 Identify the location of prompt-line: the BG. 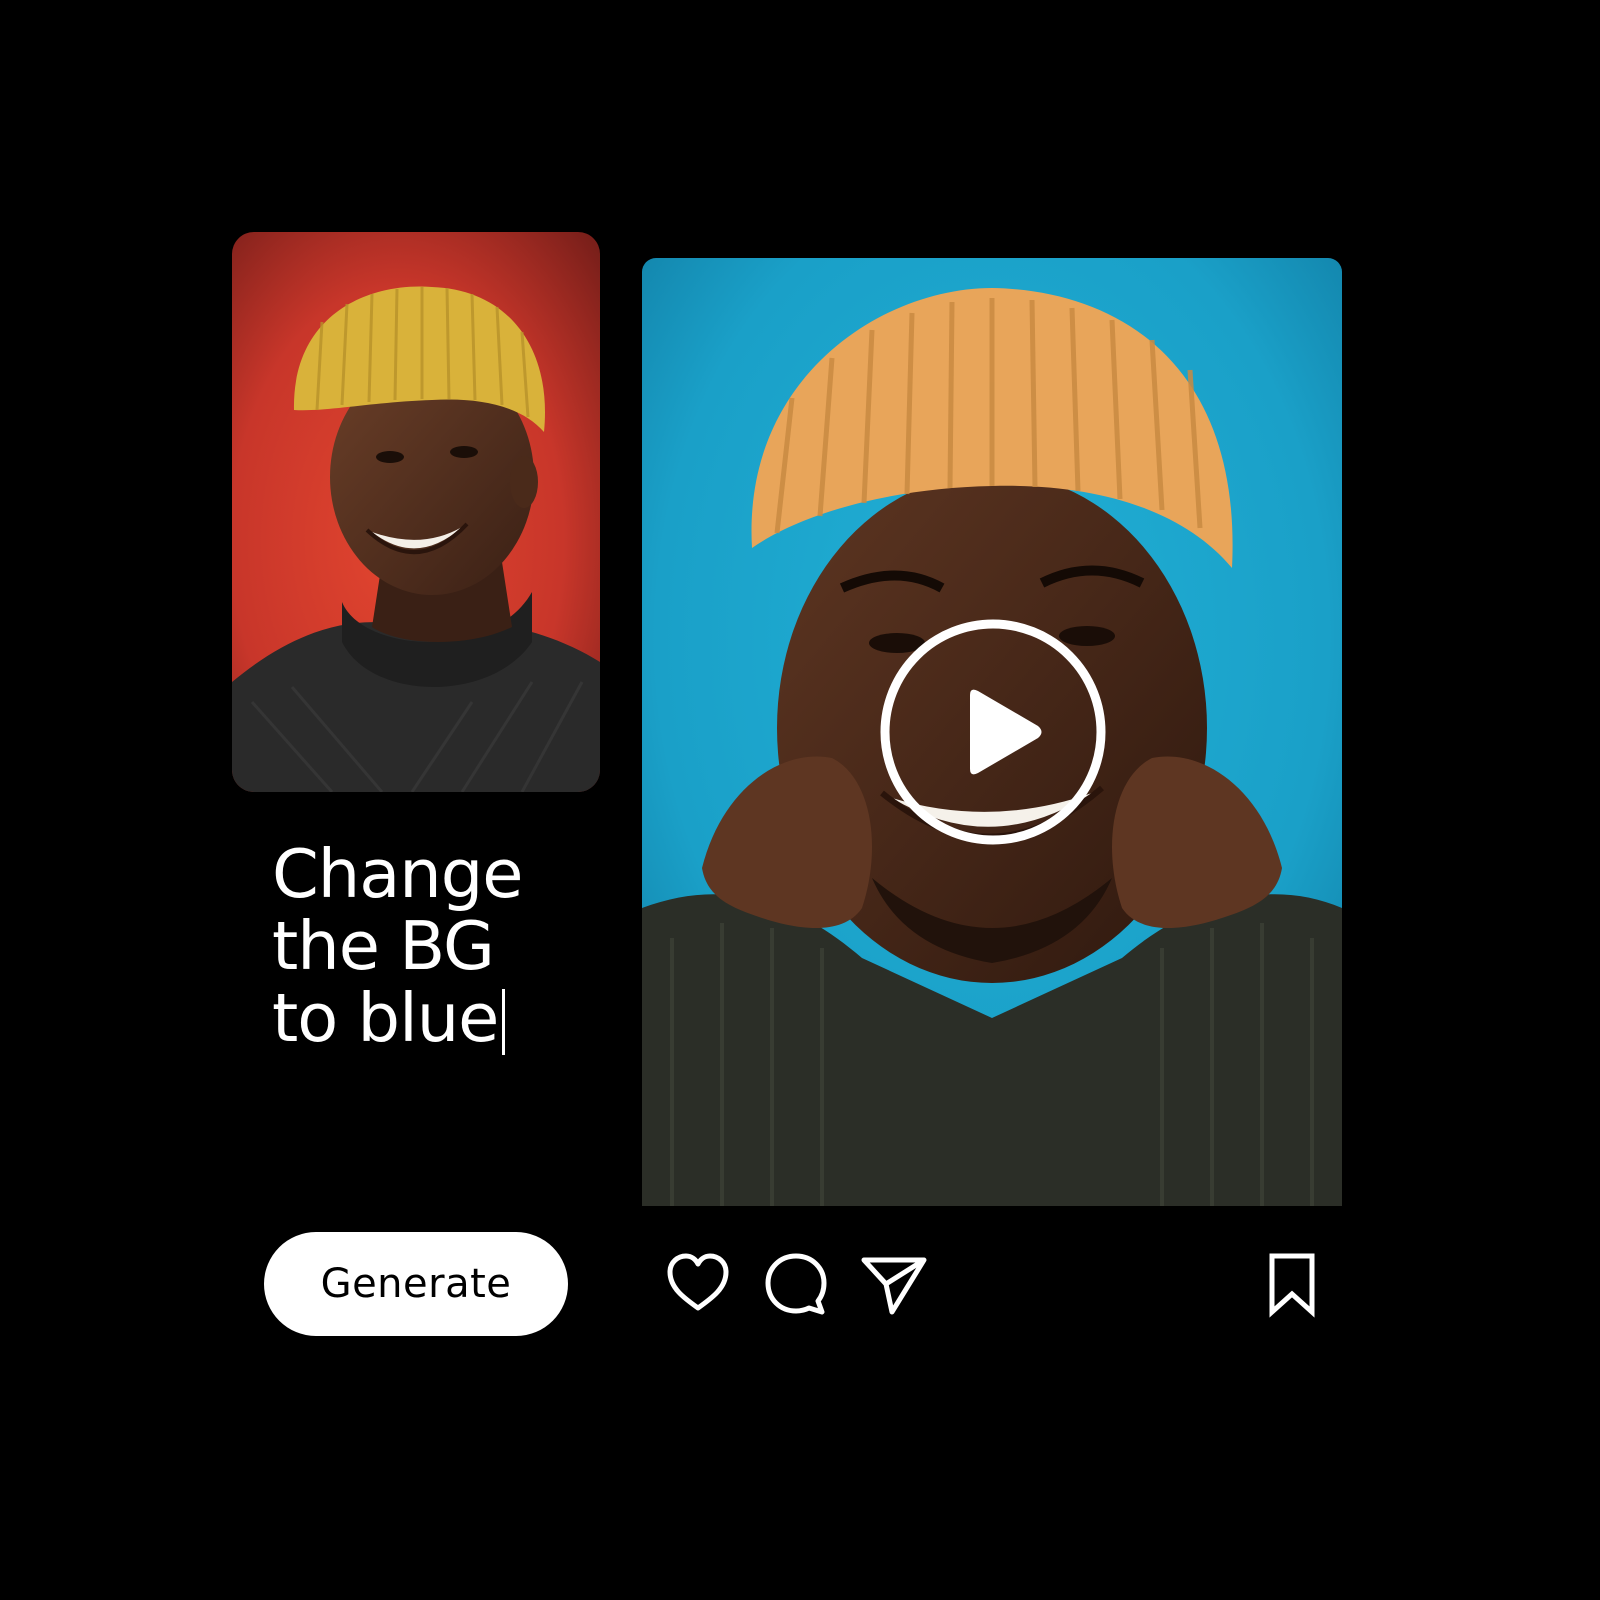
(383, 946).